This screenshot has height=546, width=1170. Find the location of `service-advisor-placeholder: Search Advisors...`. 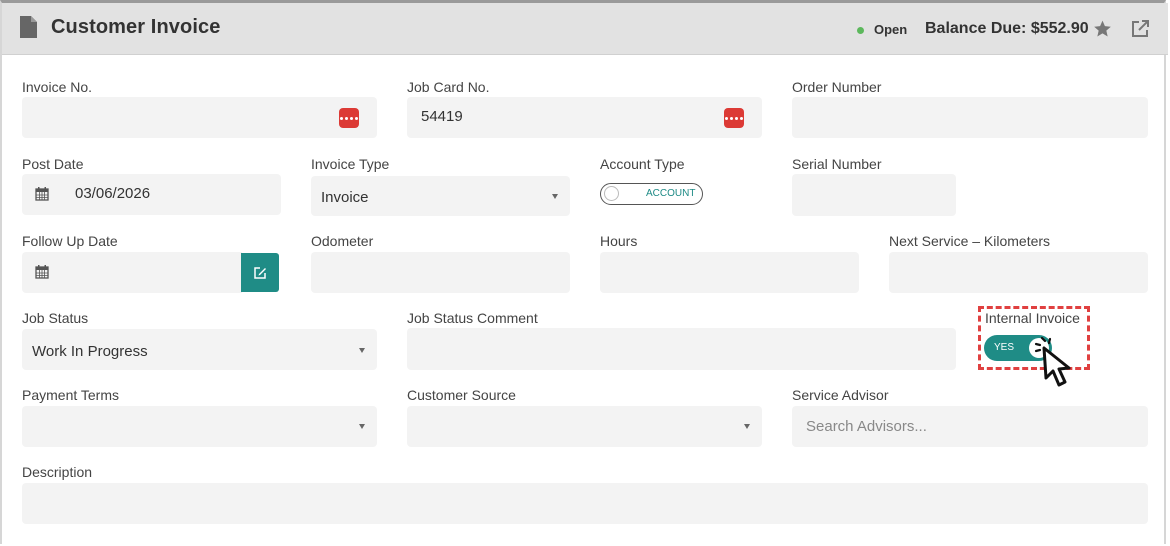

service-advisor-placeholder: Search Advisors... is located at coordinates (866, 426).